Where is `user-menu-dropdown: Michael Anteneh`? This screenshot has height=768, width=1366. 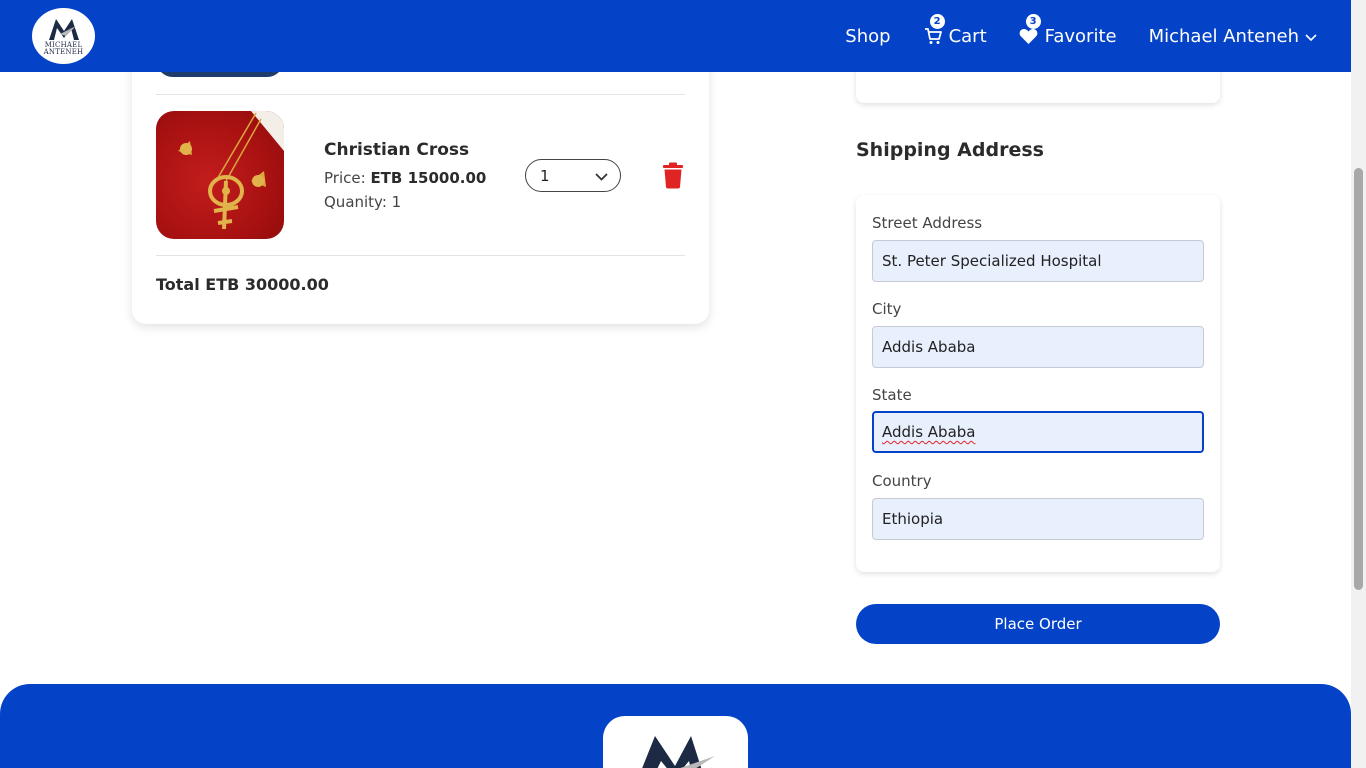 user-menu-dropdown: Michael Anteneh is located at coordinates (1233, 36).